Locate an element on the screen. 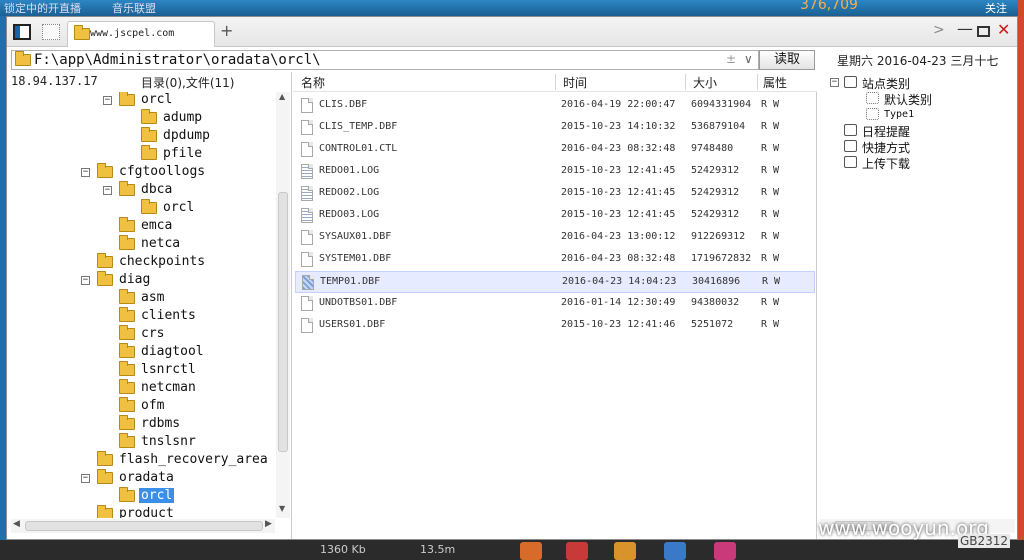  file-size: 52429312 is located at coordinates (715, 192).